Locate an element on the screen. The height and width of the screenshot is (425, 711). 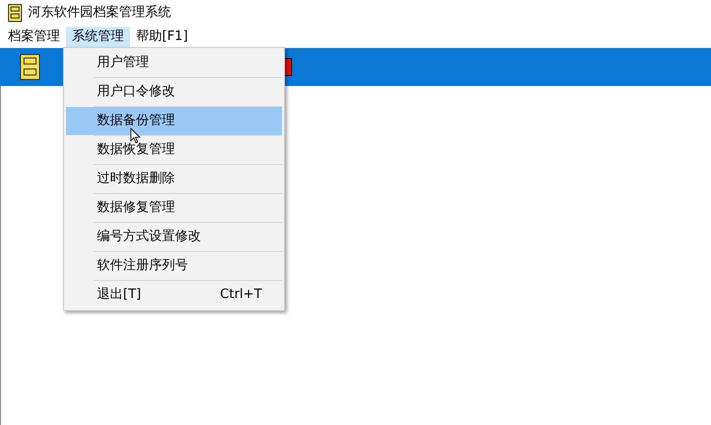
menu-option: 软件注册序列号 is located at coordinates (174, 266).